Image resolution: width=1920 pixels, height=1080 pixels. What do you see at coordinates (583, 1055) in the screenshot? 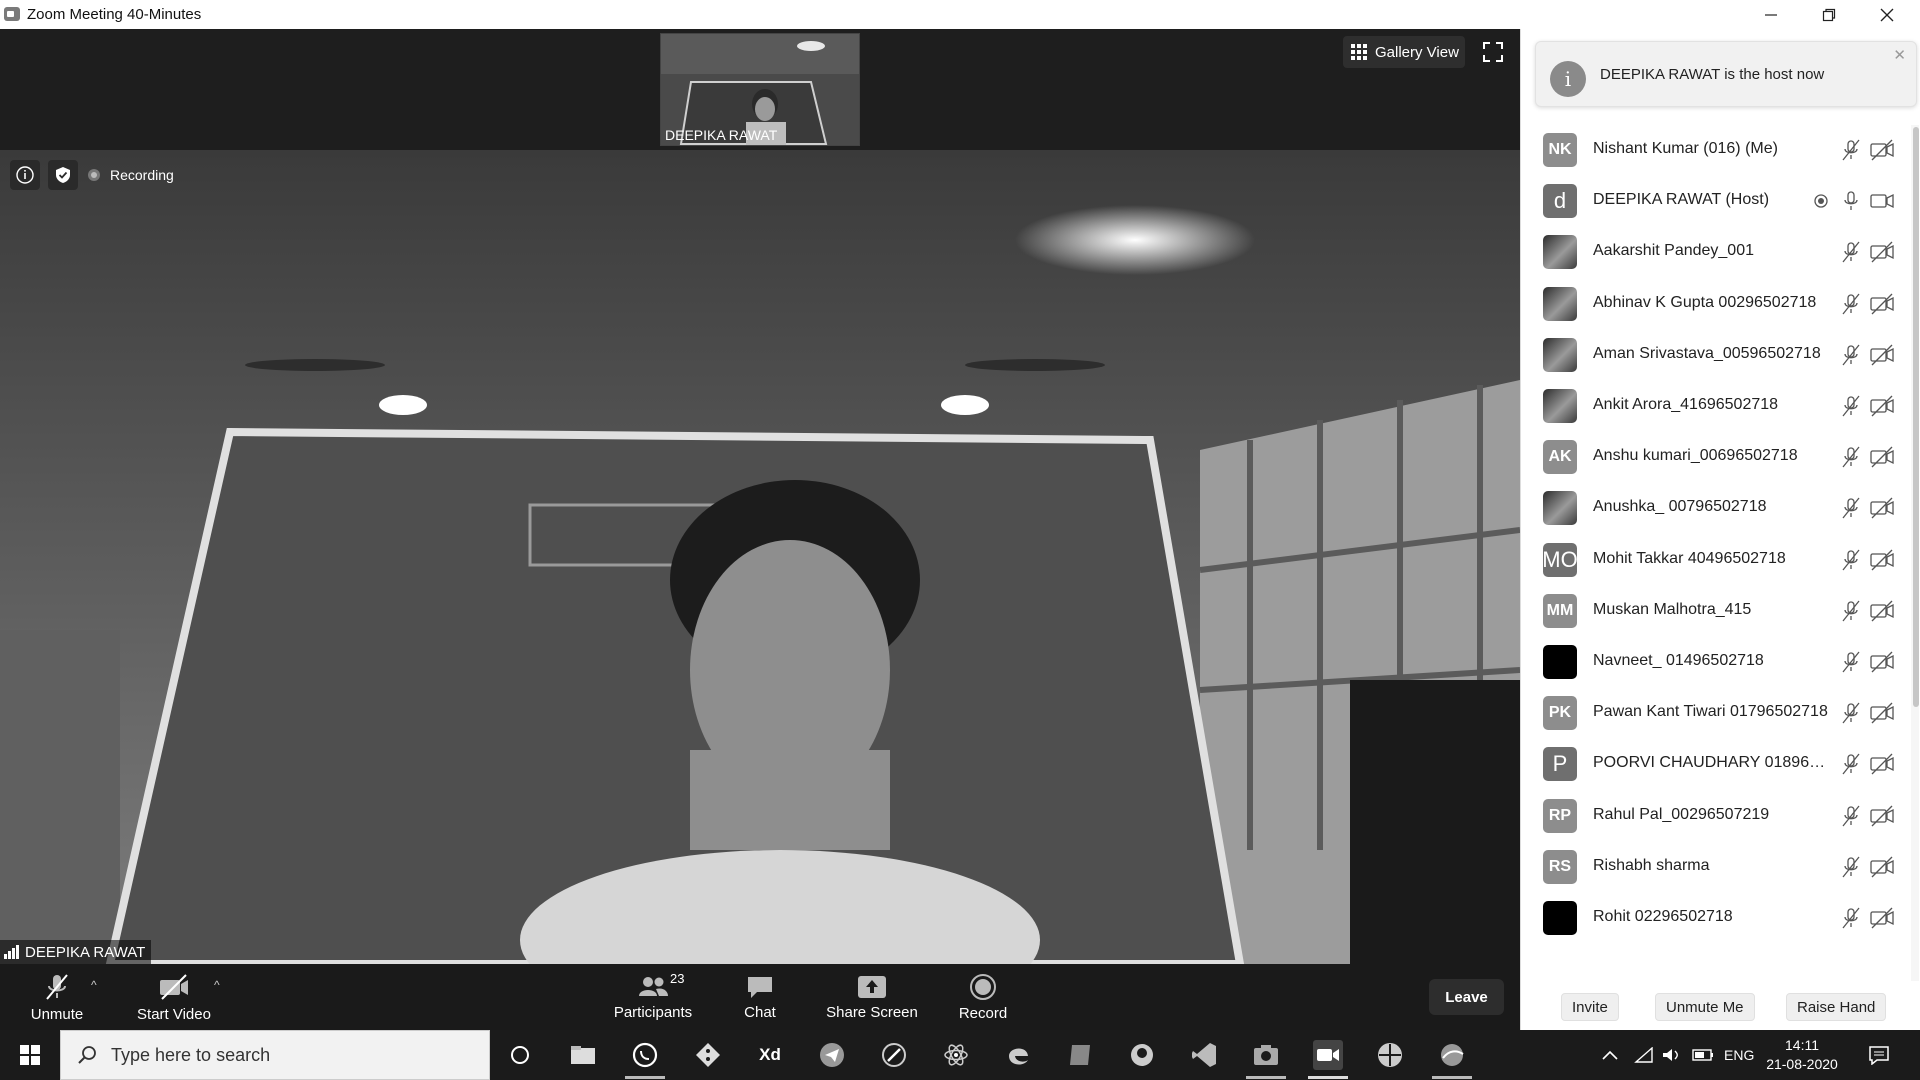
I see `file-explorer-icon` at bounding box center [583, 1055].